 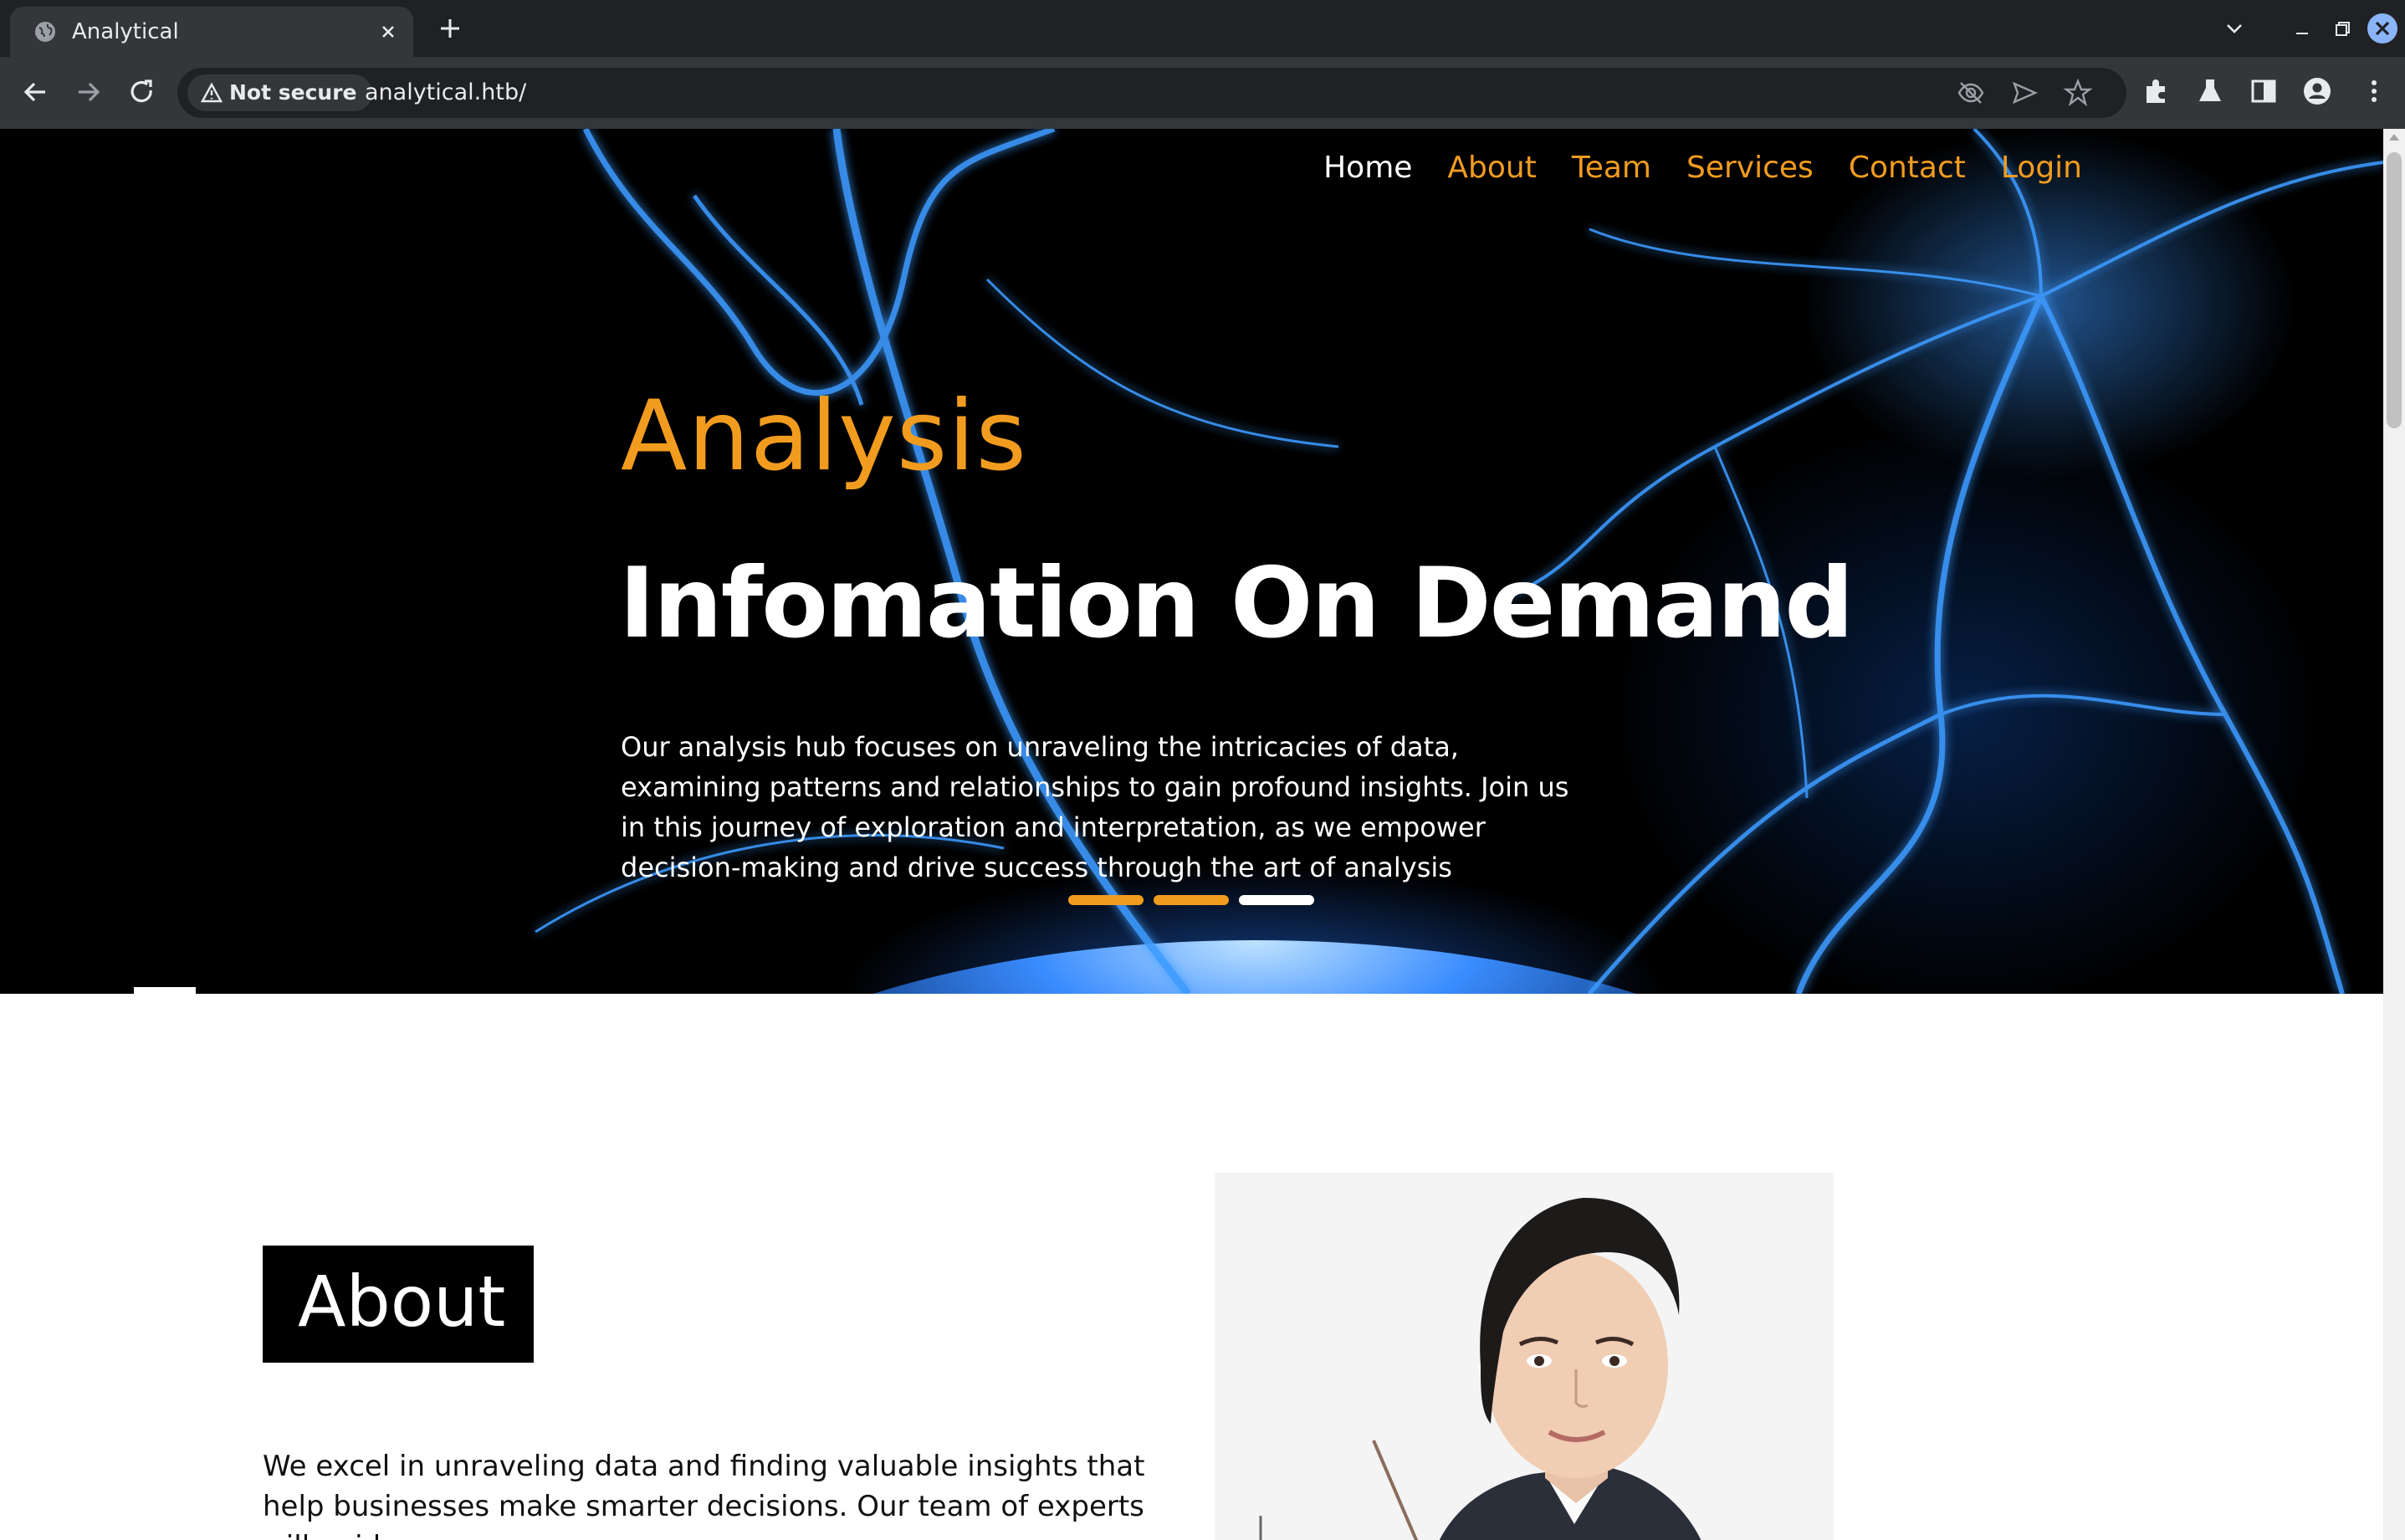 What do you see at coordinates (388, 31) in the screenshot?
I see `close-icon` at bounding box center [388, 31].